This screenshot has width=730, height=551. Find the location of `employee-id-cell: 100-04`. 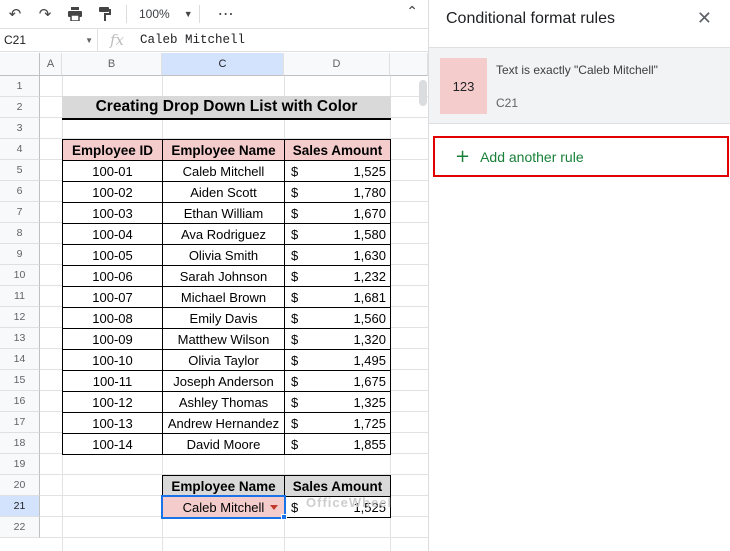

employee-id-cell: 100-04 is located at coordinates (112, 234).